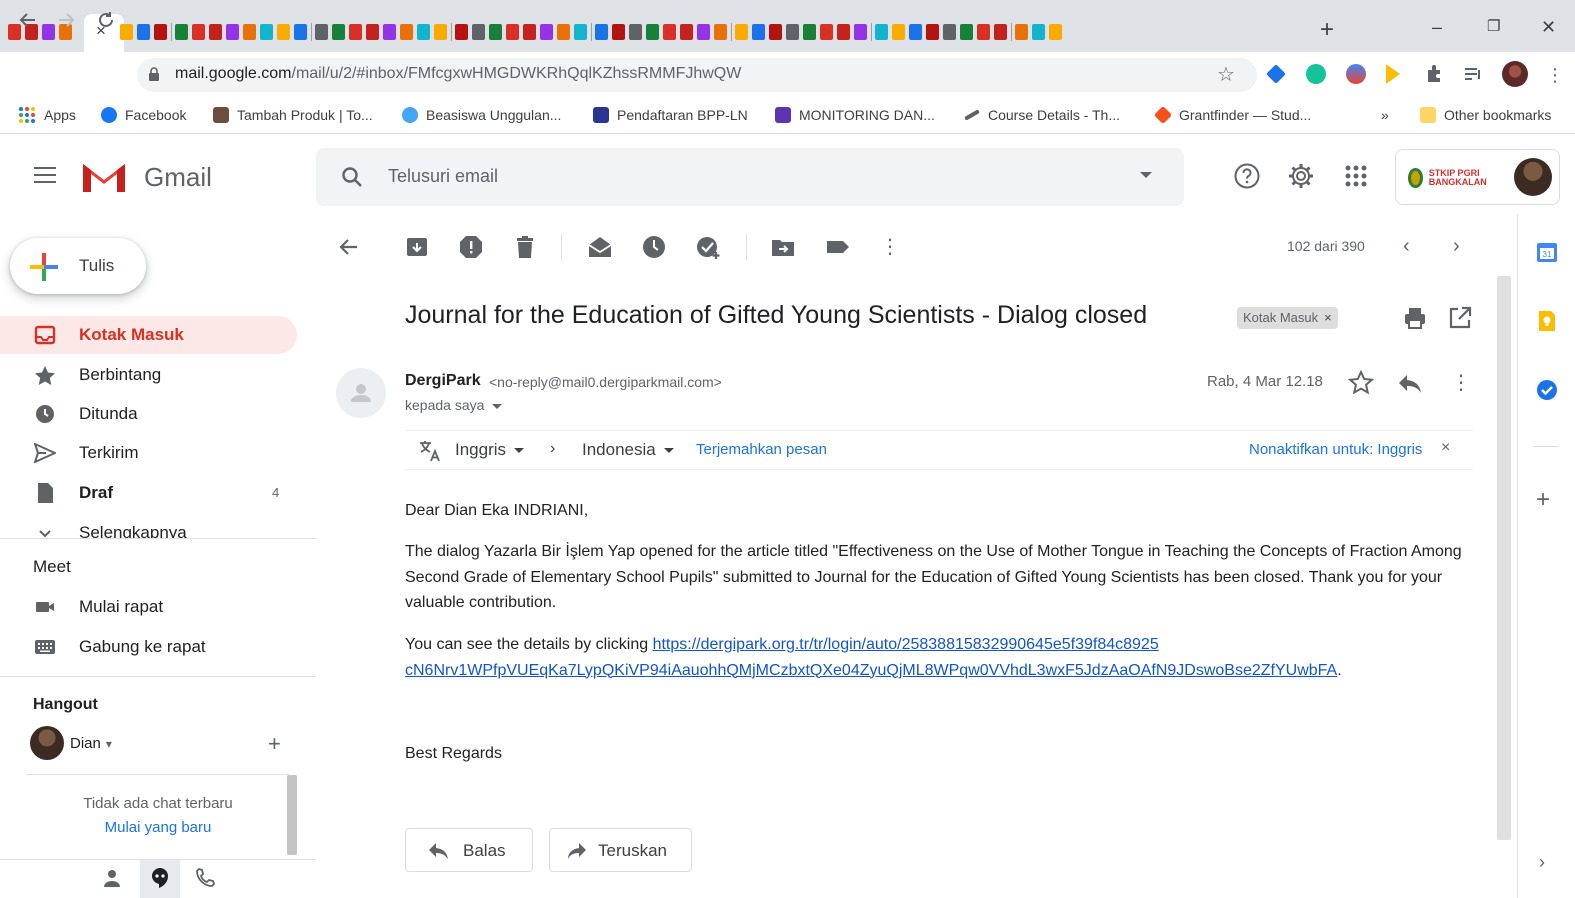 The height and width of the screenshot is (898, 1575). What do you see at coordinates (205, 878) in the screenshot?
I see `phone-icon` at bounding box center [205, 878].